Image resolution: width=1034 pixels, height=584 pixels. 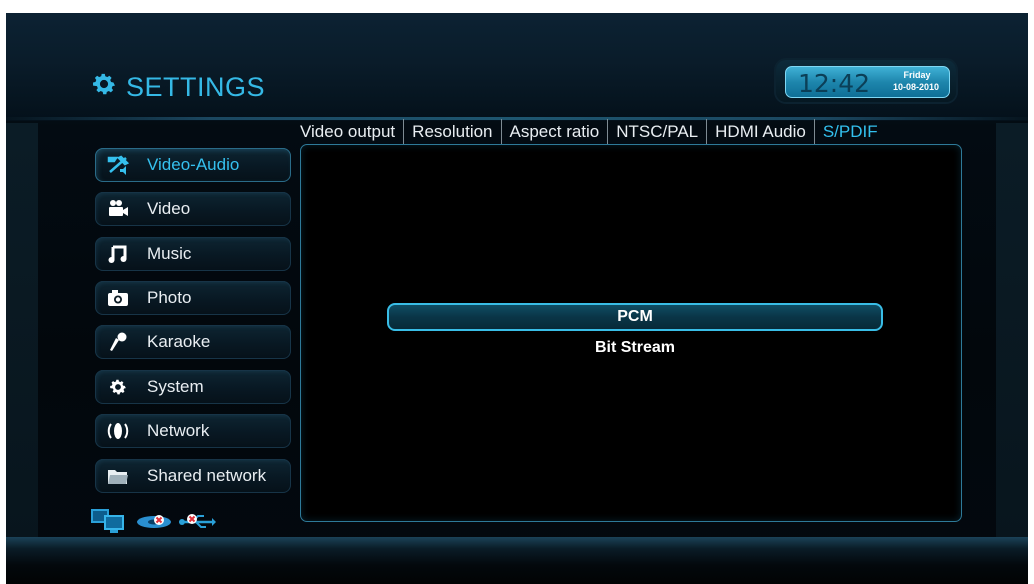 What do you see at coordinates (118, 209) in the screenshot?
I see `video-camera-icon` at bounding box center [118, 209].